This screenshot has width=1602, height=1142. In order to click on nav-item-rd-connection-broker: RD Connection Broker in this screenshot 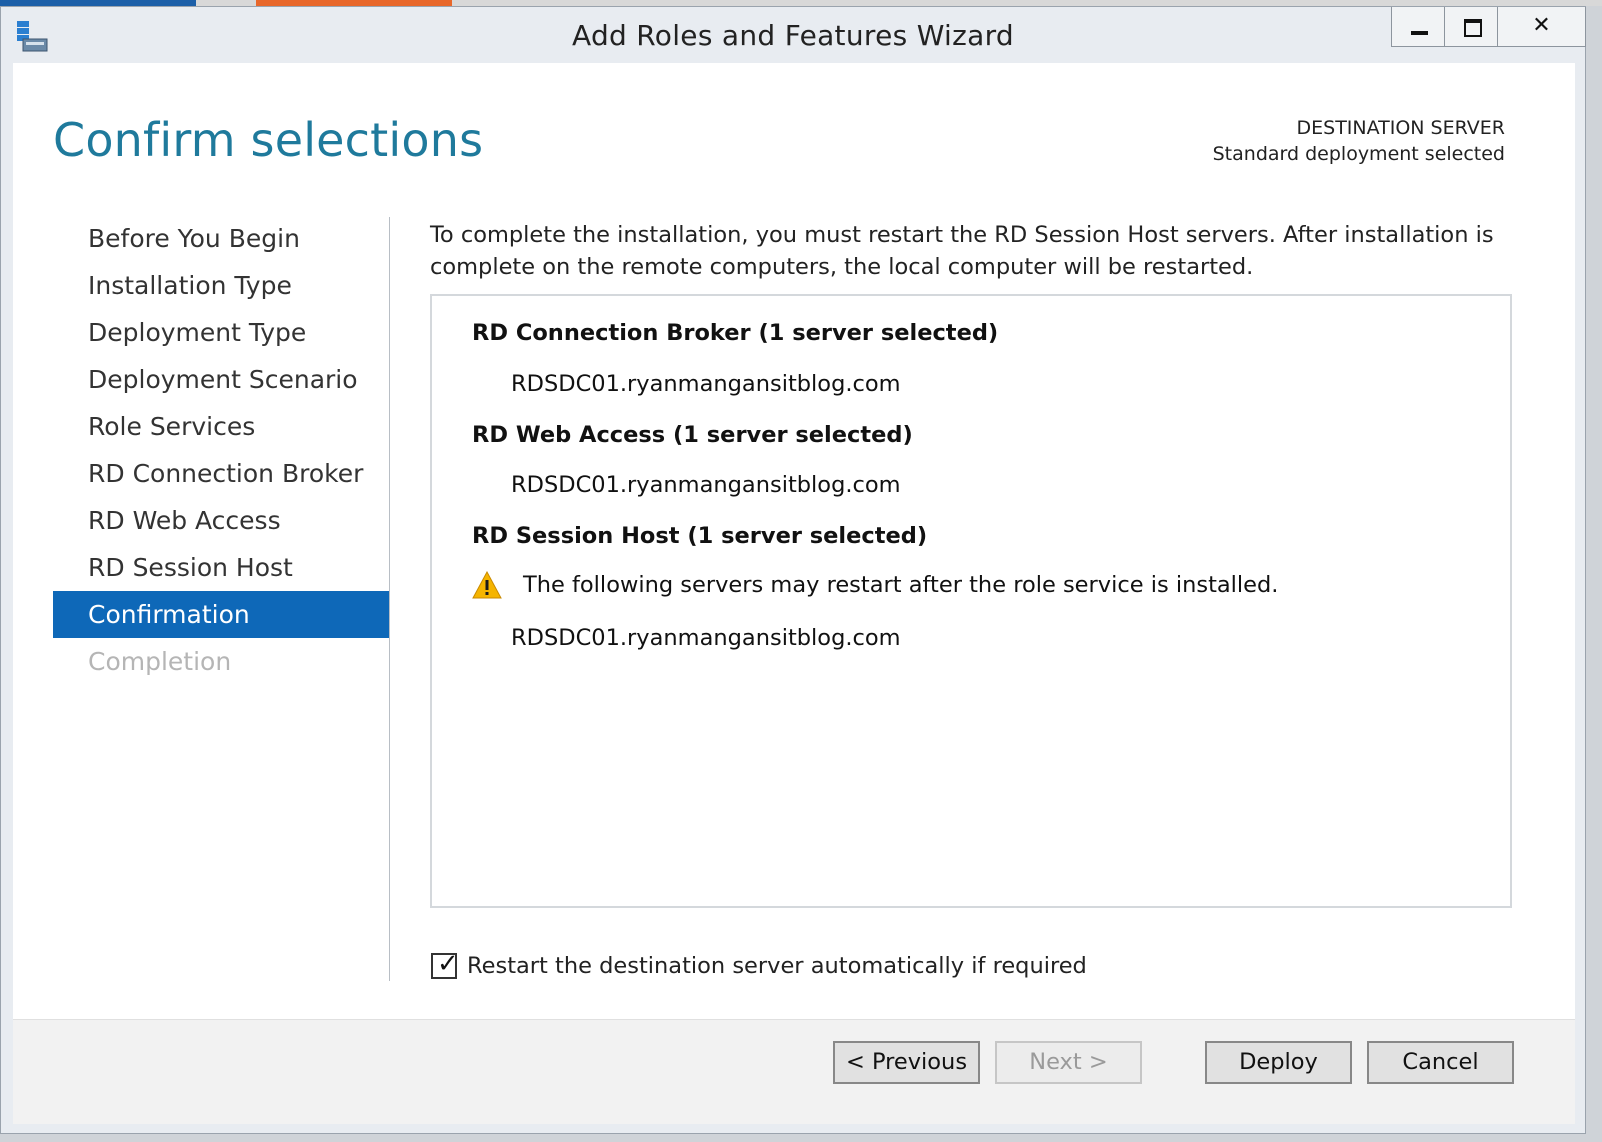, I will do `click(221, 473)`.